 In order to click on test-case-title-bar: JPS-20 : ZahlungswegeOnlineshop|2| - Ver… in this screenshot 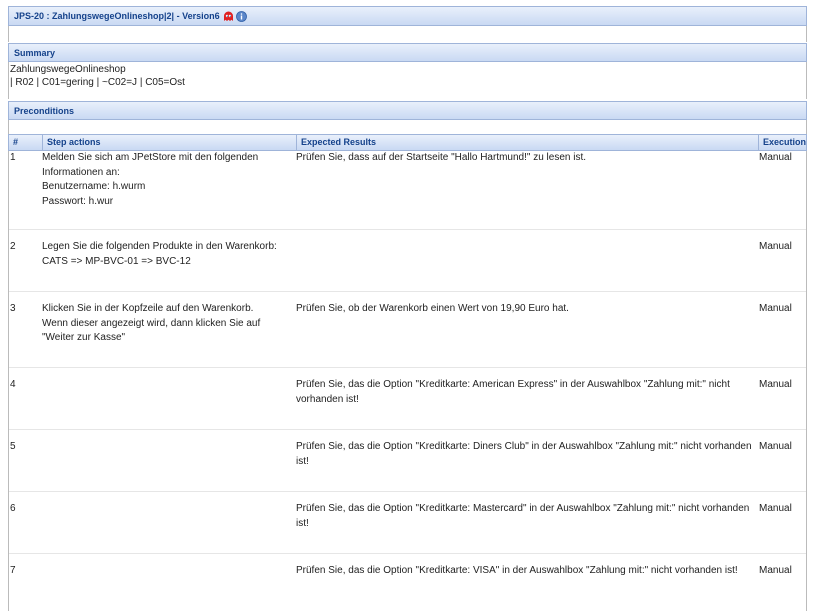, I will do `click(407, 16)`.